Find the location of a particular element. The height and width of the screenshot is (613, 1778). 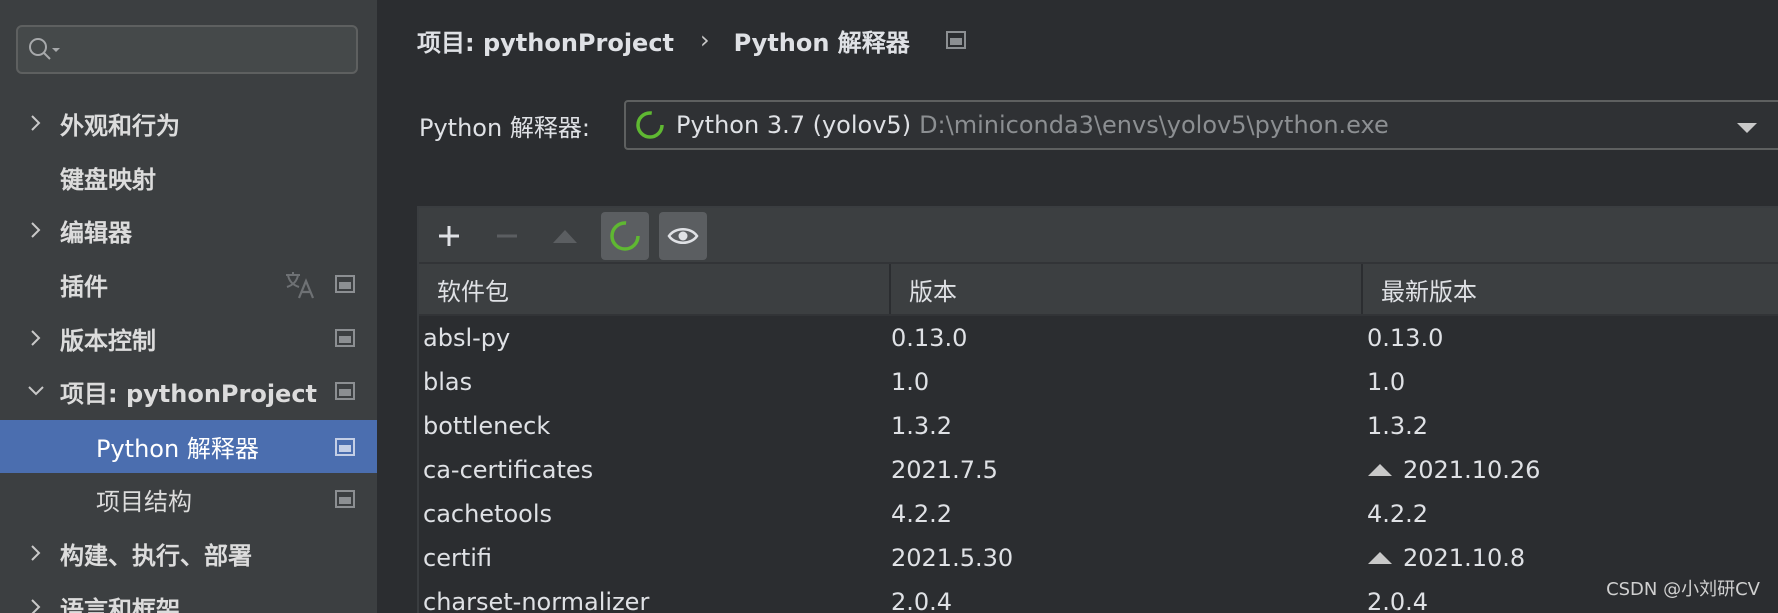

translate-icon is located at coordinates (300, 285).